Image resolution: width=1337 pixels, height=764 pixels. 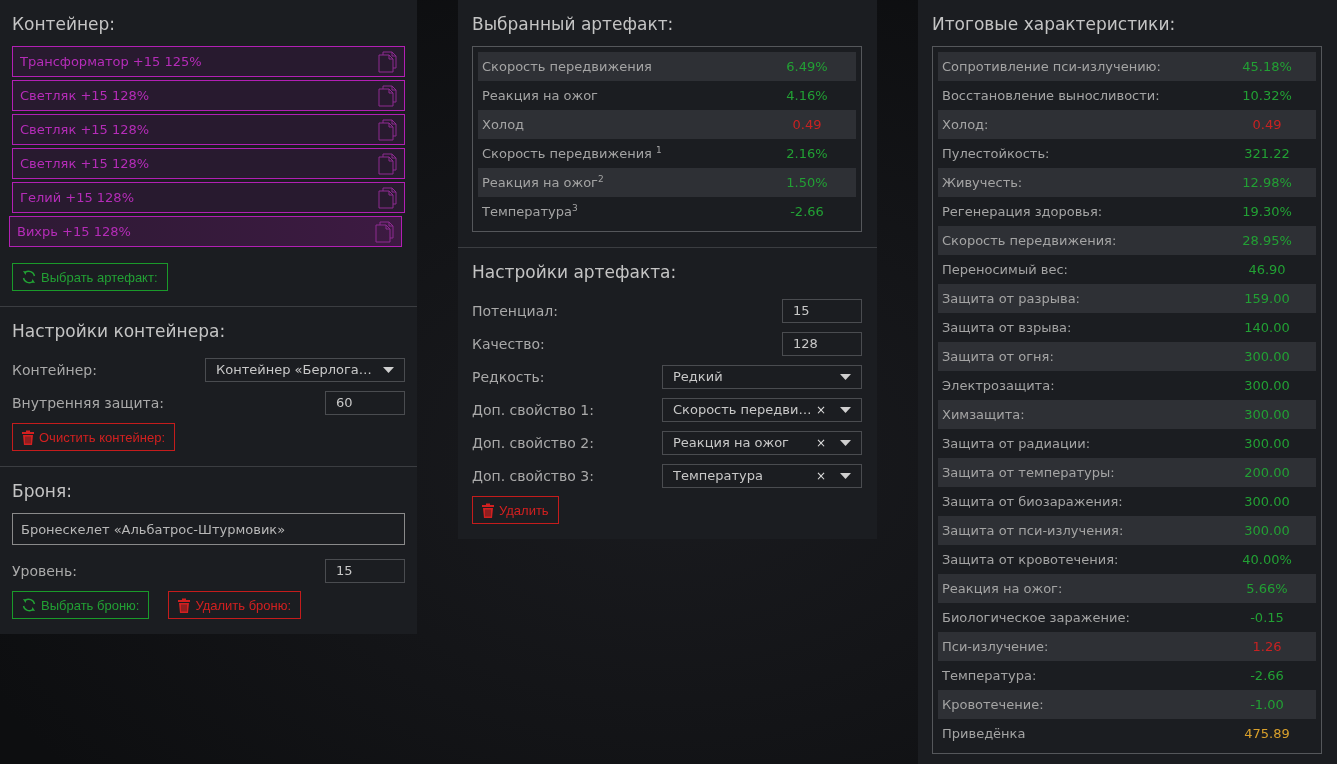 I want to click on dropdown-field: Скорость передви… ×, so click(x=762, y=409).